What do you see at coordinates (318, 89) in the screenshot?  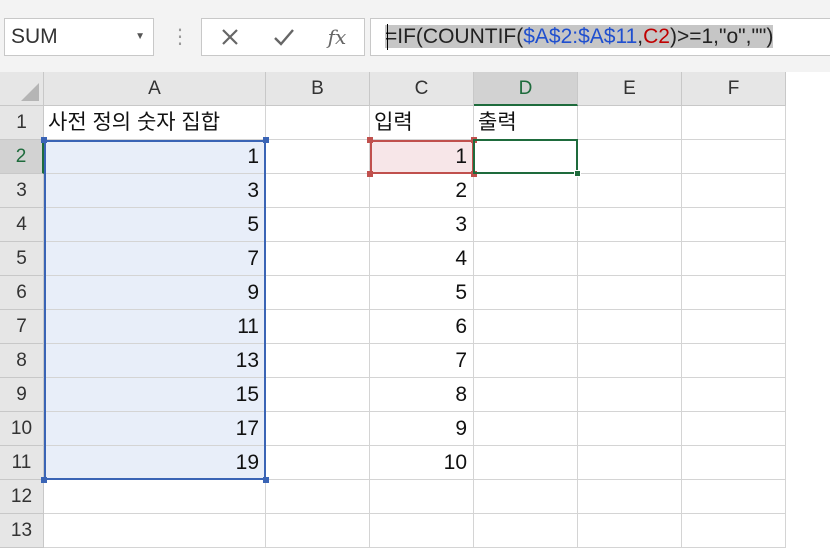 I see `column-header-b: B` at bounding box center [318, 89].